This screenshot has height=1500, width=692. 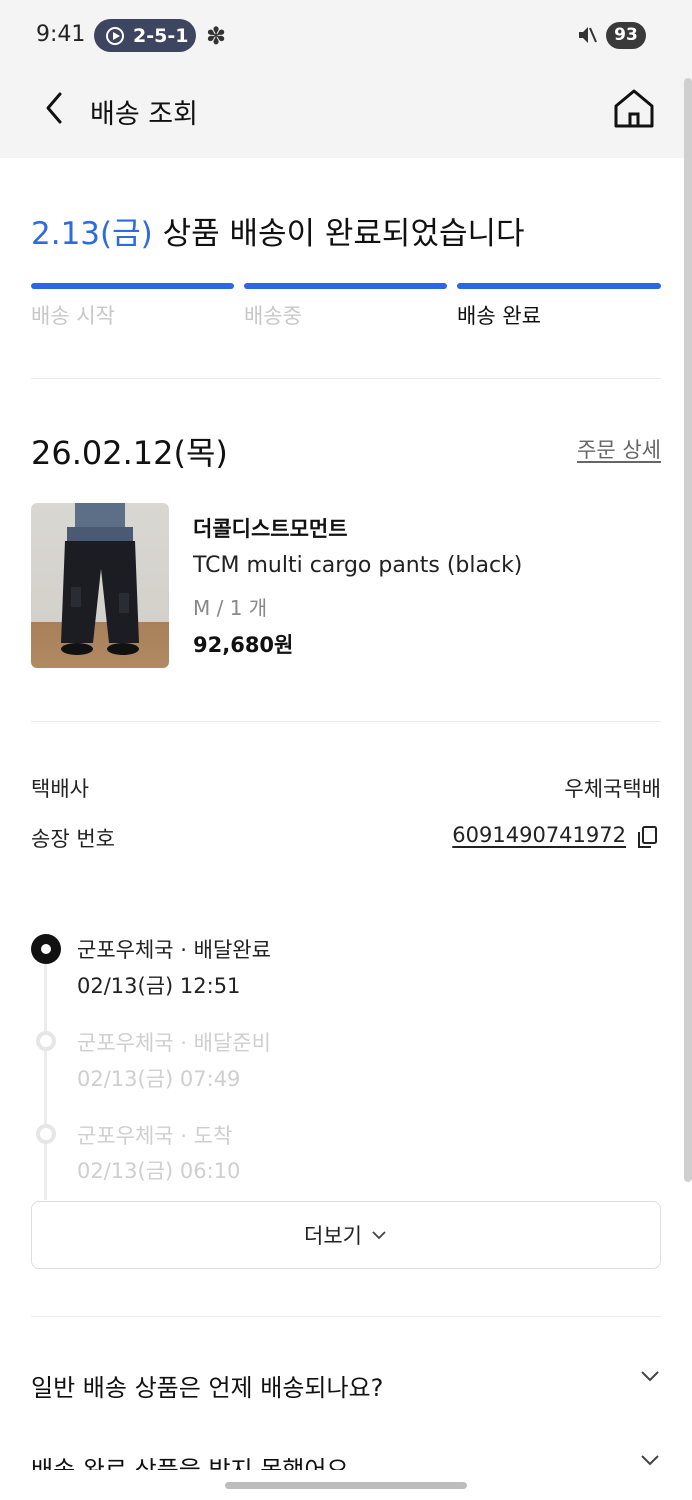 I want to click on progress-label-in-transit: 배송중, so click(x=273, y=316).